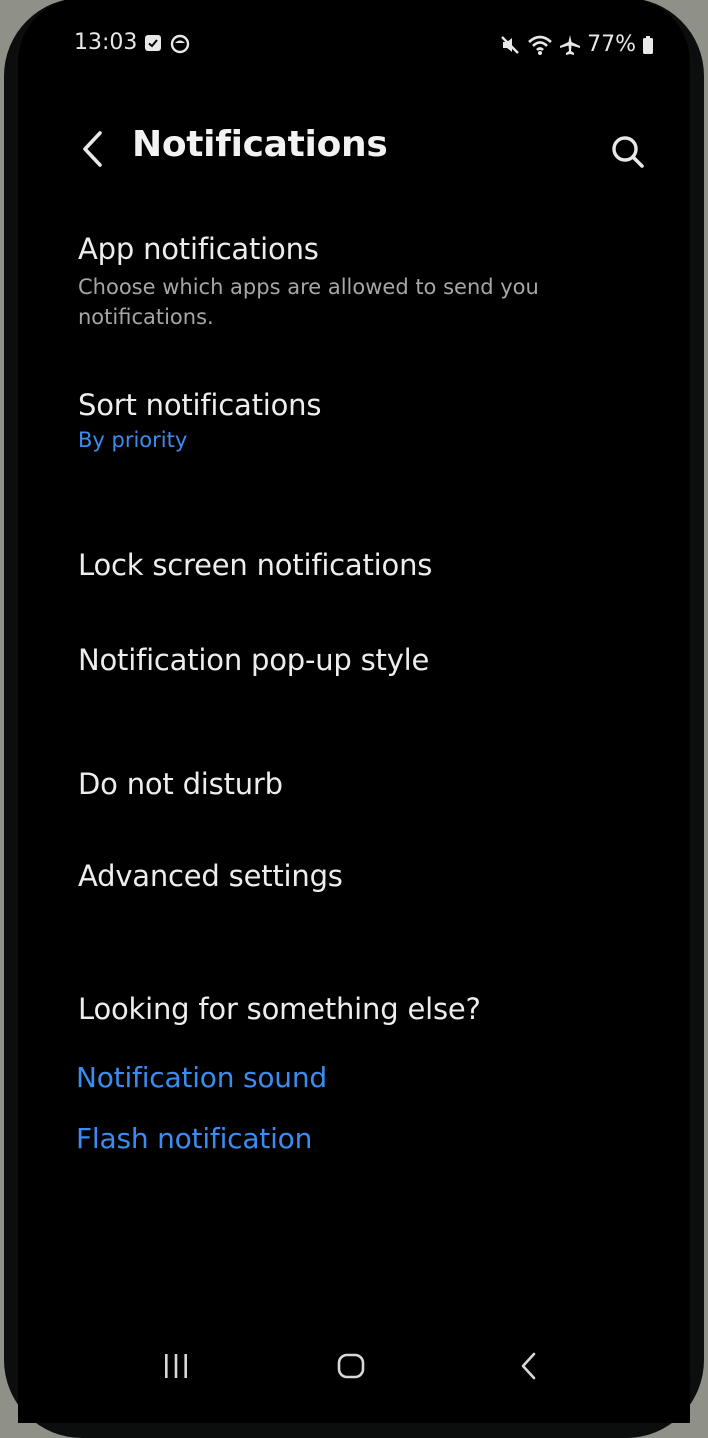 This screenshot has width=708, height=1438. What do you see at coordinates (529, 1366) in the screenshot?
I see `back-icon` at bounding box center [529, 1366].